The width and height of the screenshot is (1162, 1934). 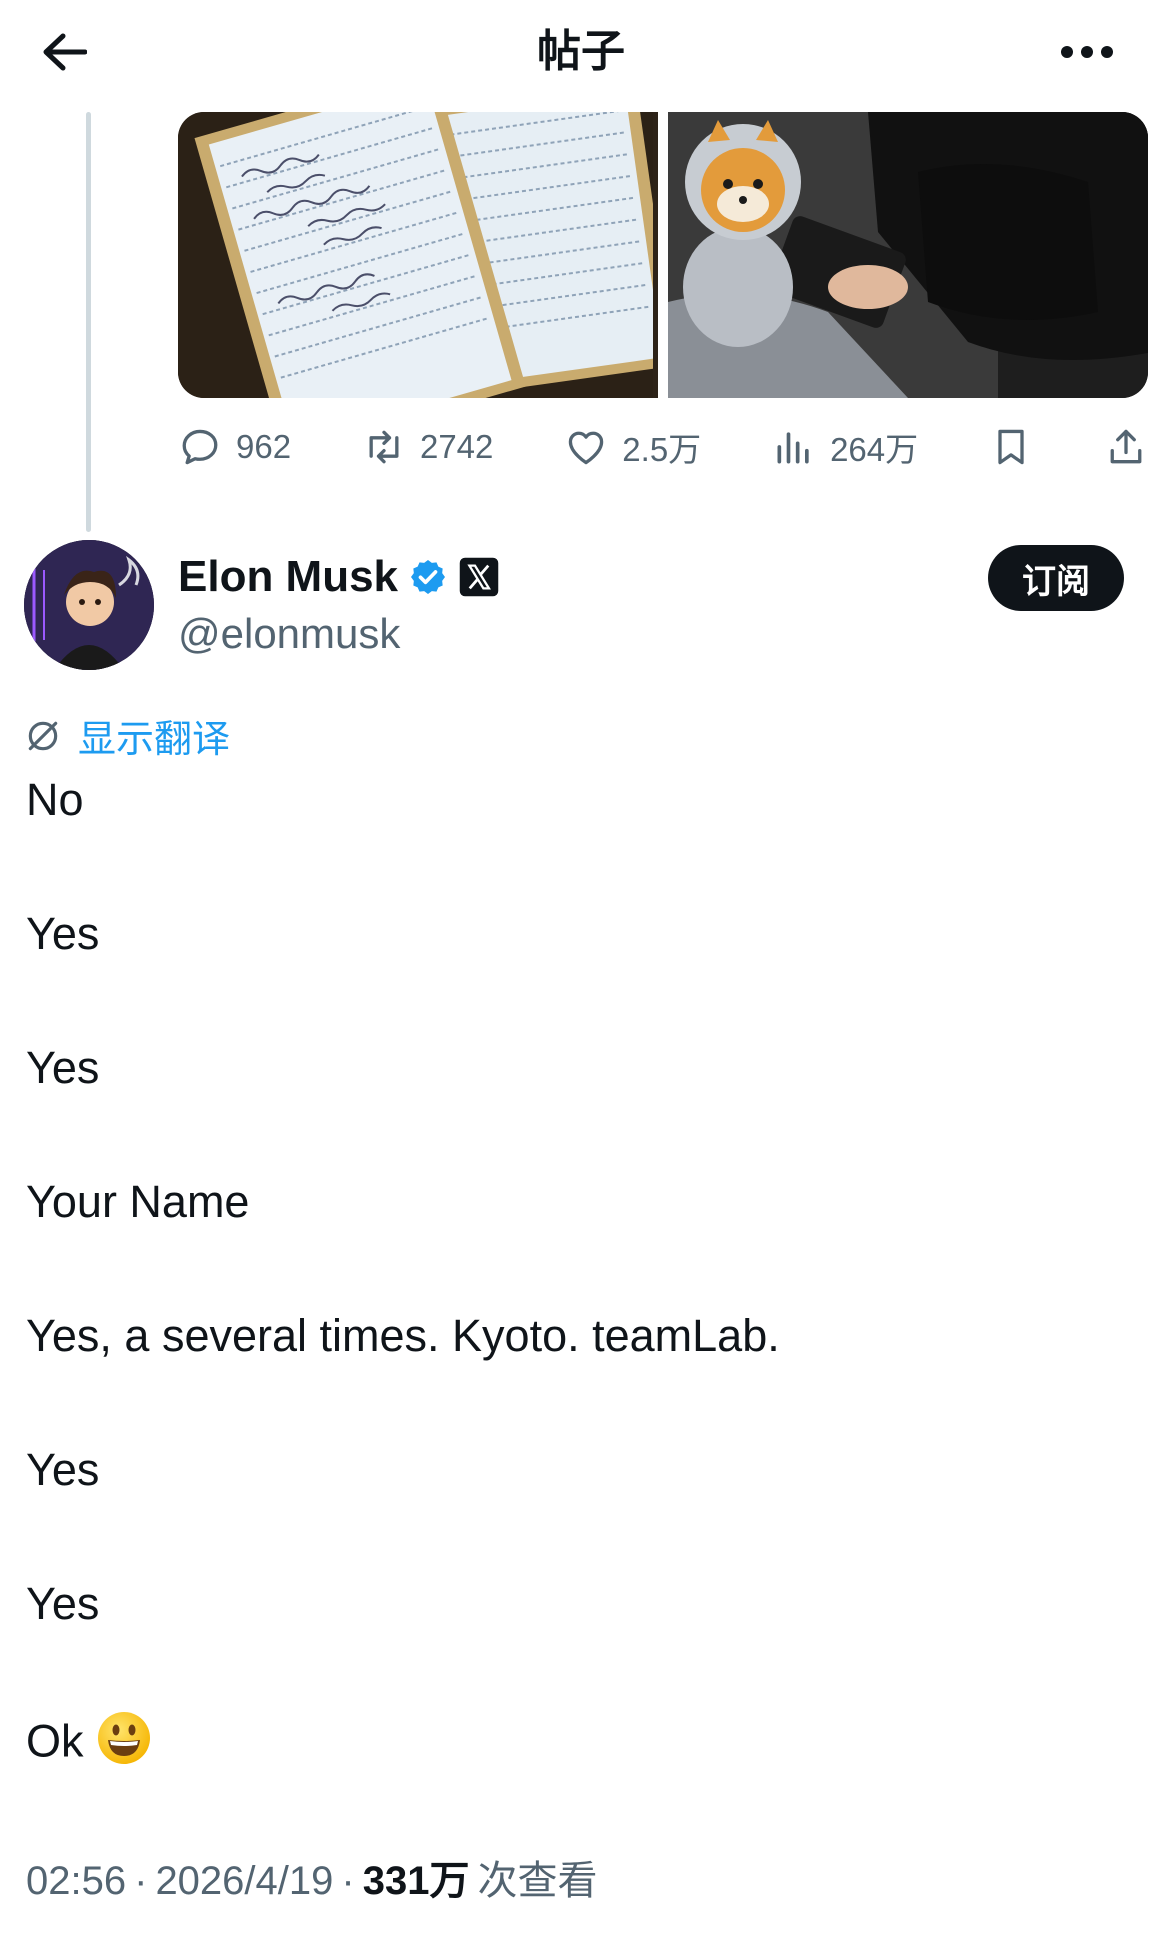 What do you see at coordinates (55, 799) in the screenshot?
I see `tweet-line: No` at bounding box center [55, 799].